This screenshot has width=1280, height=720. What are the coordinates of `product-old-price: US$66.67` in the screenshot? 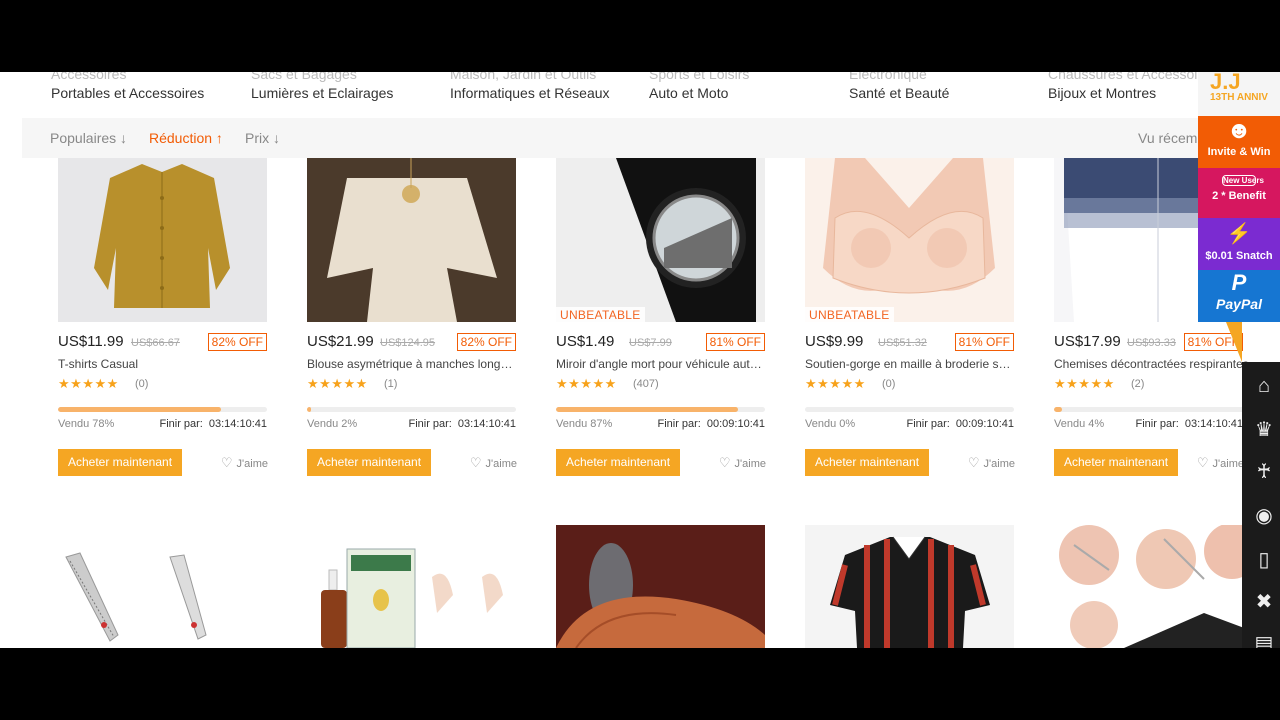 It's located at (155, 343).